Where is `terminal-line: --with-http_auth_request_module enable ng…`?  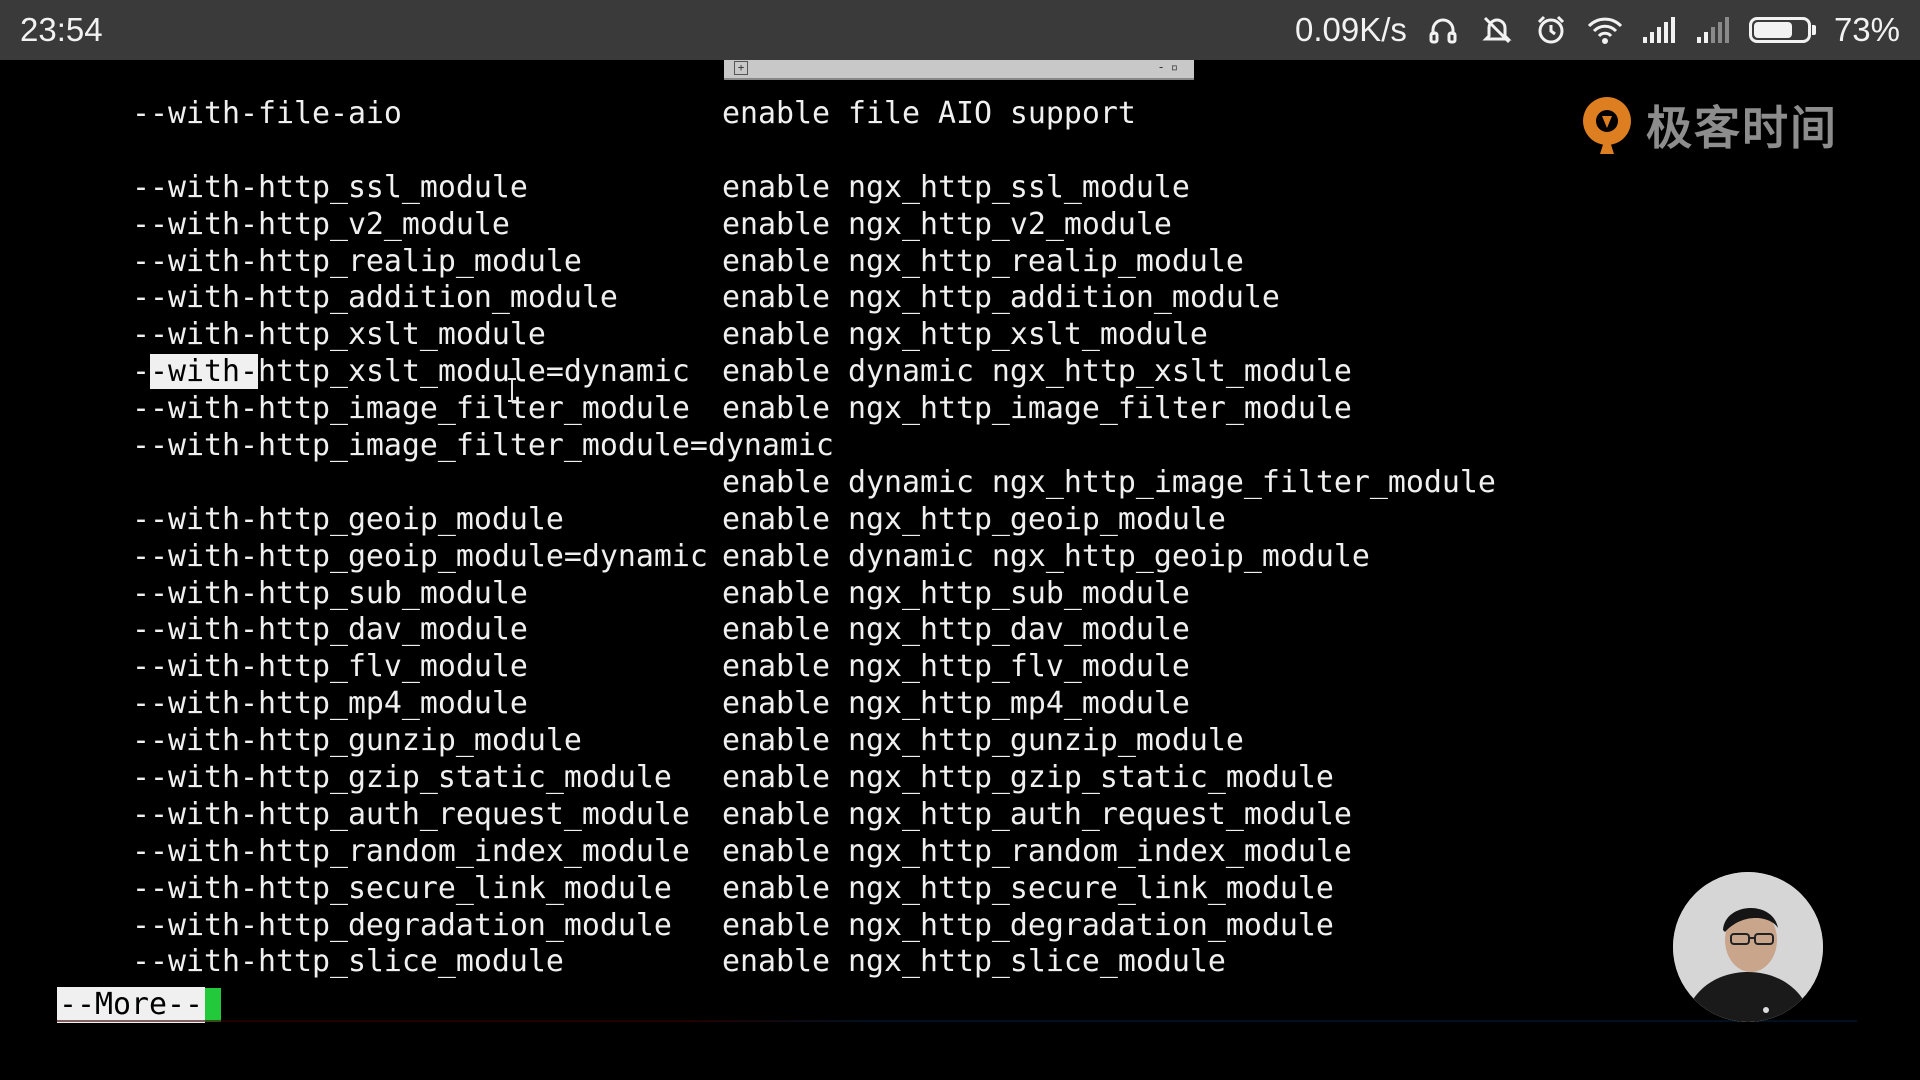 terminal-line: --with-http_auth_request_module enable ng… is located at coordinates (796, 815).